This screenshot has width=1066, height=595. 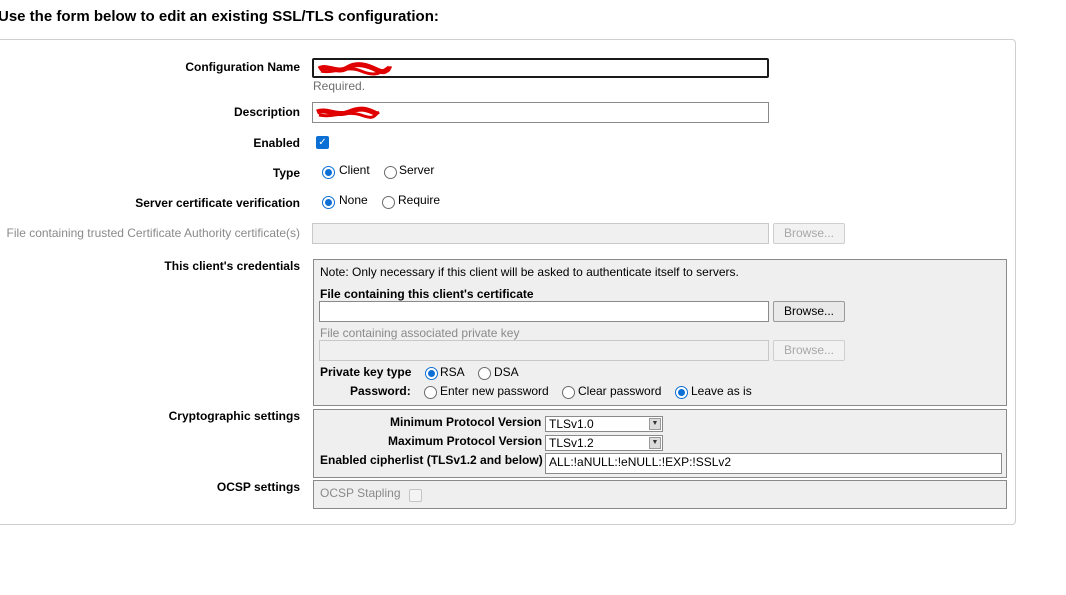 What do you see at coordinates (419, 200) in the screenshot?
I see `verification-require-label: Require` at bounding box center [419, 200].